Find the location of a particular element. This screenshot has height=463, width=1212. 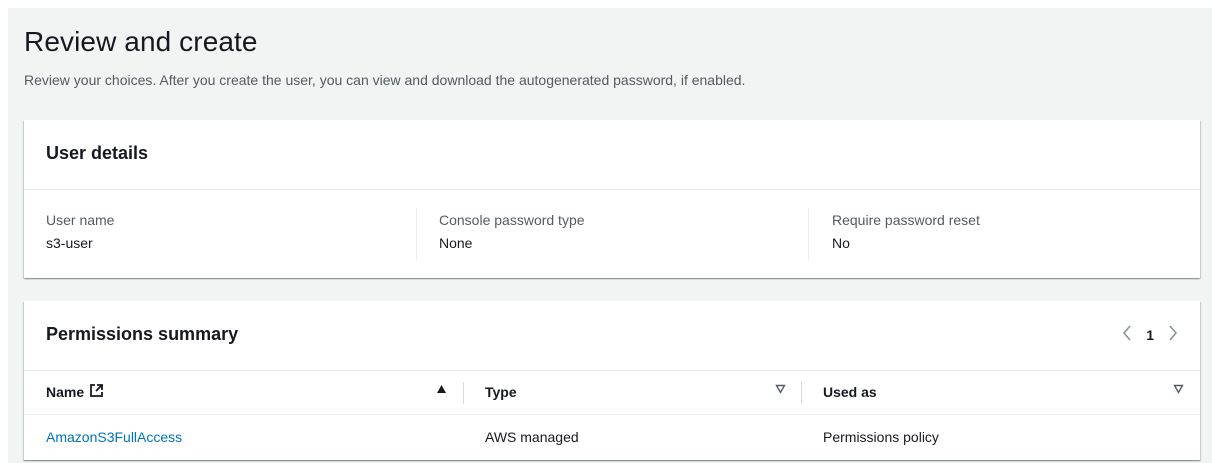

user-name-label: User name is located at coordinates (80, 220).